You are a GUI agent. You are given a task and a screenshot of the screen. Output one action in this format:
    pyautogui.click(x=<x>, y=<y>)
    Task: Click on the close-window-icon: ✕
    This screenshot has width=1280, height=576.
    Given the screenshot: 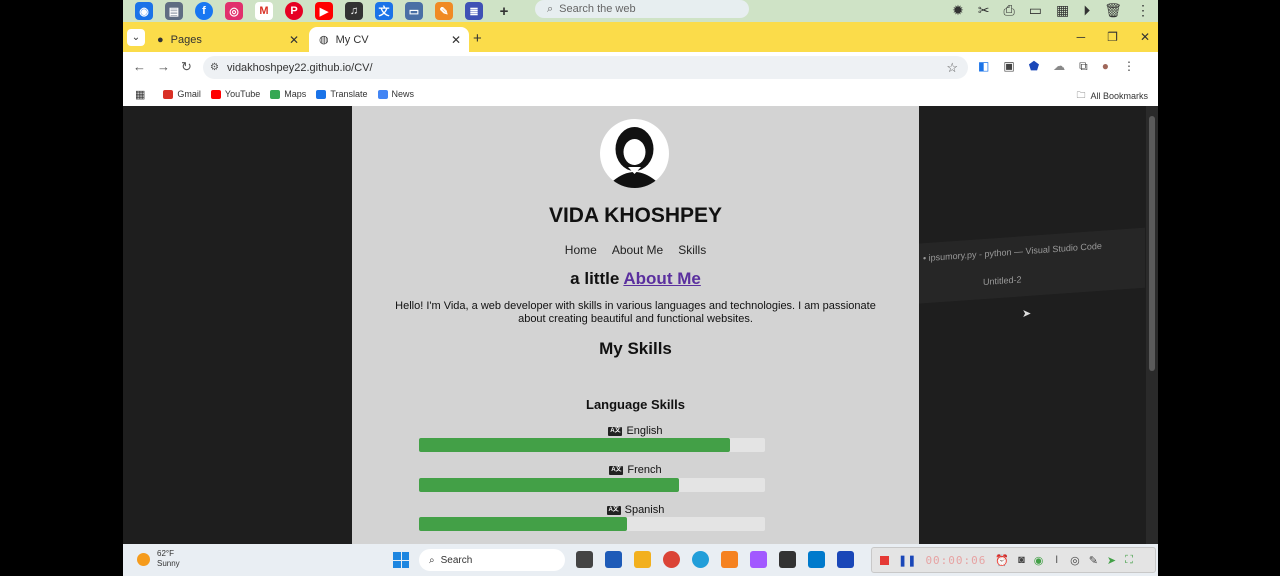 What is the action you would take?
    pyautogui.click(x=1145, y=37)
    